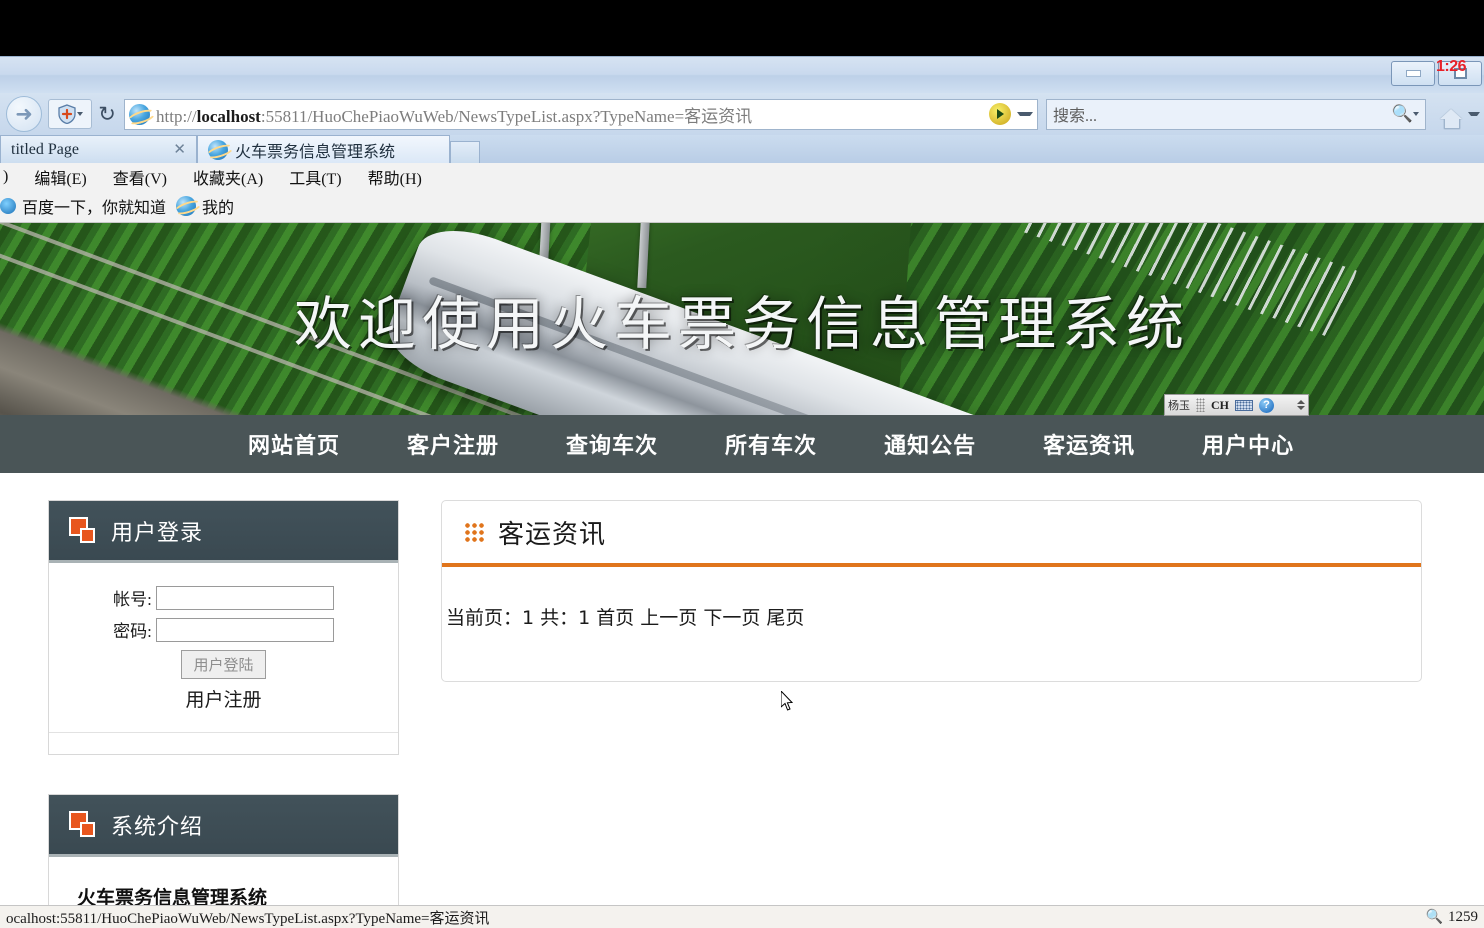  Describe the element at coordinates (223, 881) in the screenshot. I see `intro-panel-body: 火车票务信息管理系统` at that location.